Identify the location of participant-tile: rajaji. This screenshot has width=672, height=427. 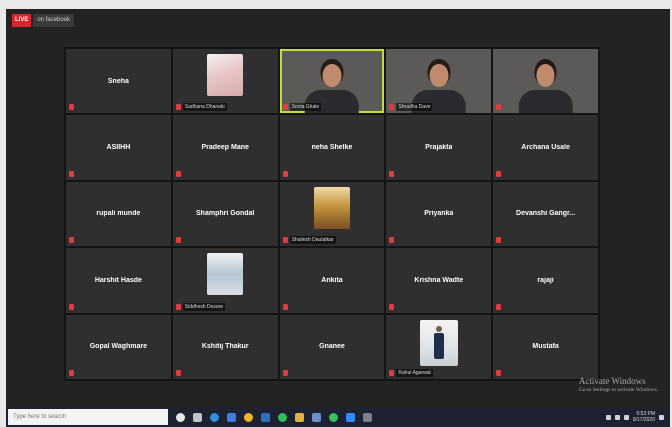
(545, 280).